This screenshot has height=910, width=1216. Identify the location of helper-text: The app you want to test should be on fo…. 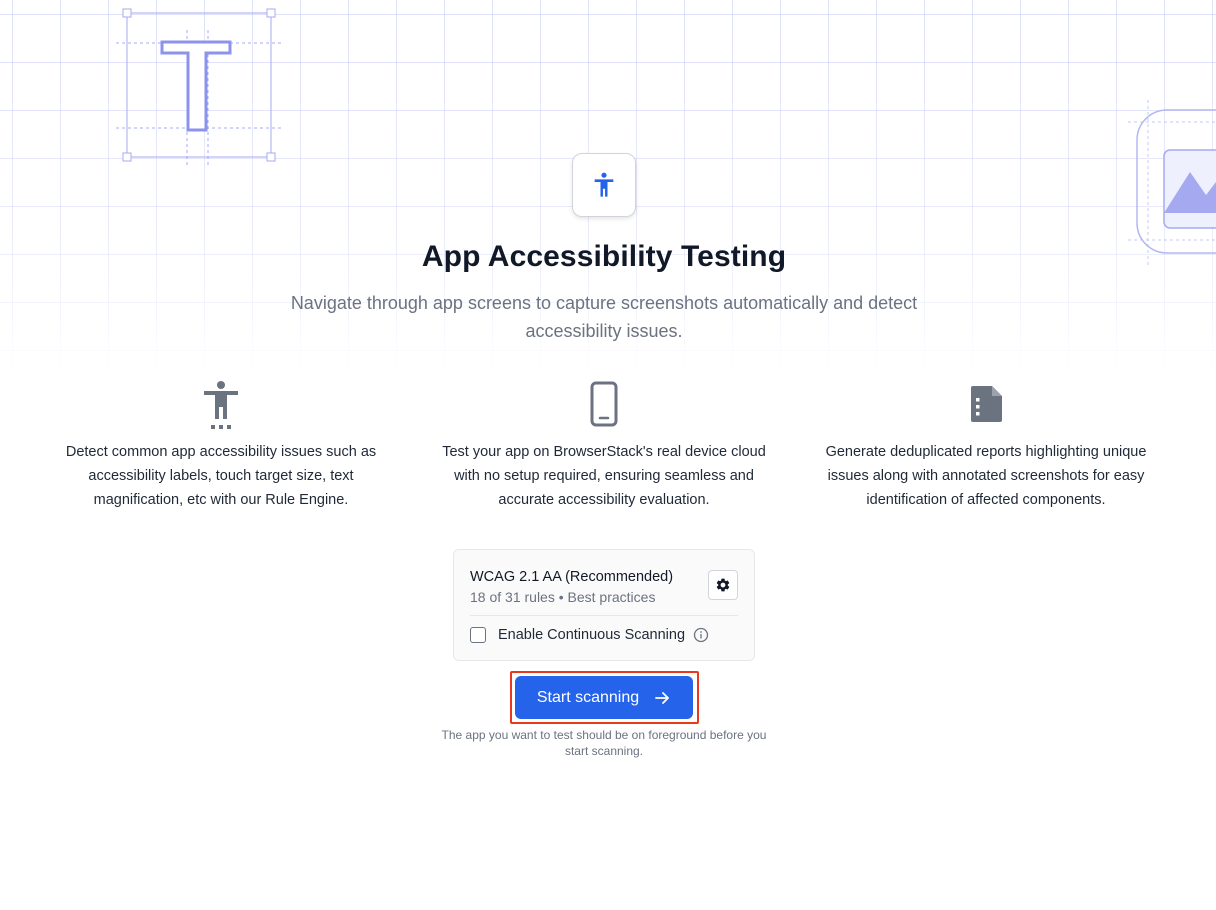
(604, 743).